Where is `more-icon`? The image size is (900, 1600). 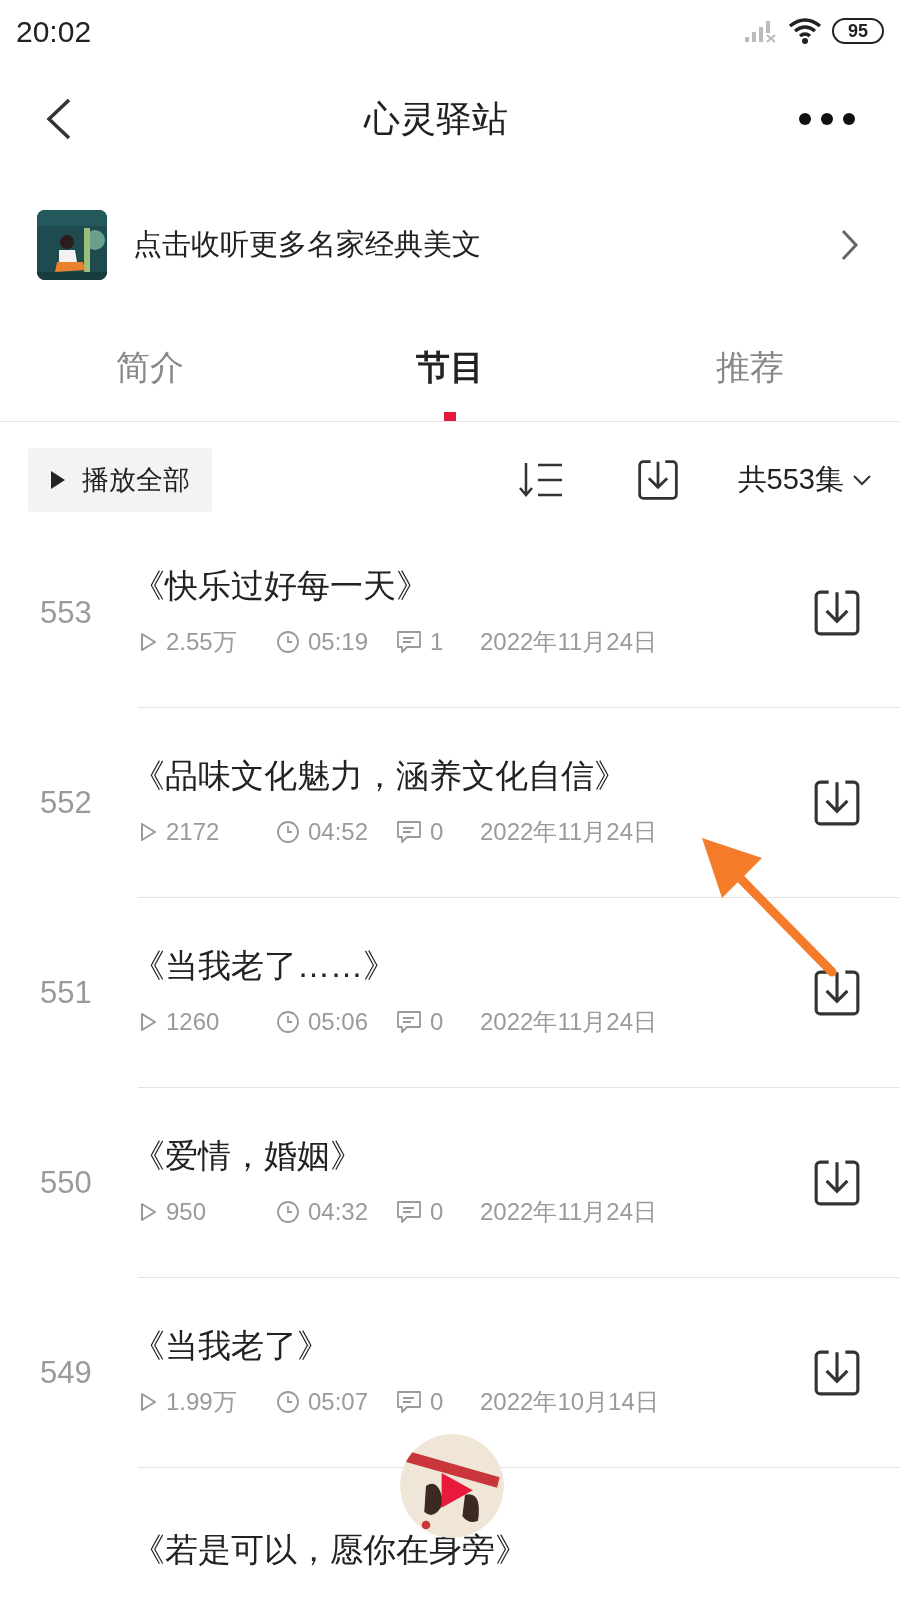
more-icon is located at coordinates (827, 119).